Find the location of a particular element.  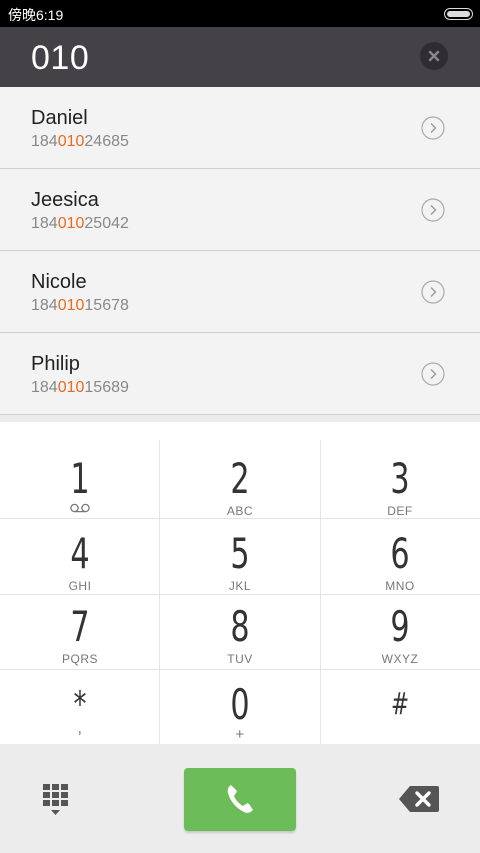

key-digit: 1 is located at coordinates (80, 478).